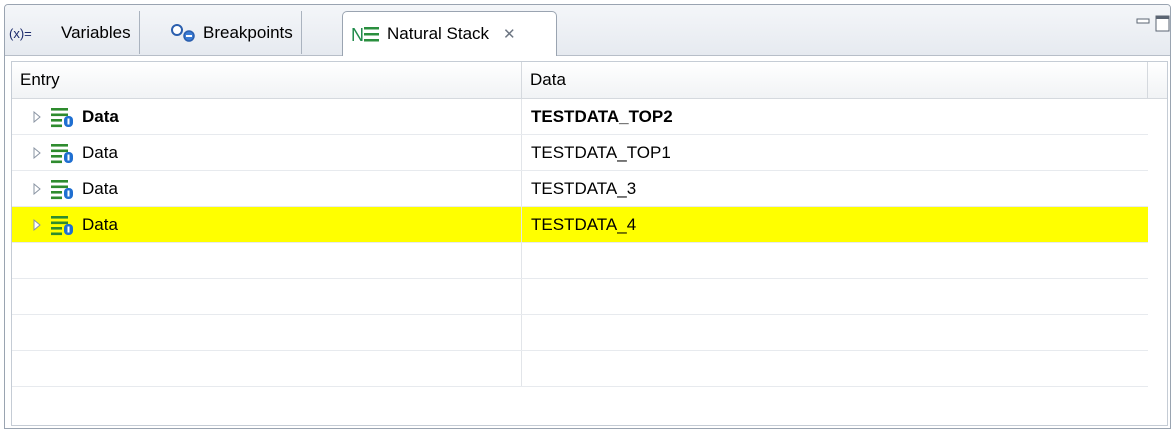 This screenshot has height=433, width=1175. I want to click on tab-natural-stack: N Natural Stack ✕, so click(449, 33).